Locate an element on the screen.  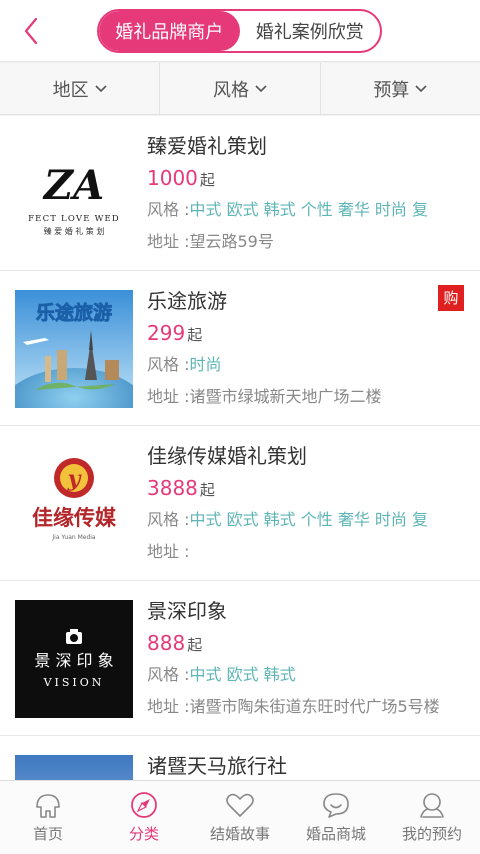
back-button is located at coordinates (33, 31).